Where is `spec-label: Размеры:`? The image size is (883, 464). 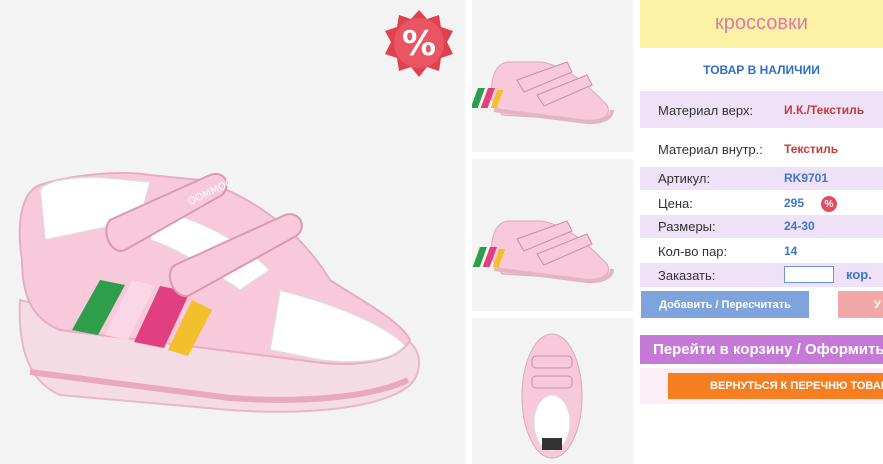 spec-label: Размеры: is located at coordinates (687, 226).